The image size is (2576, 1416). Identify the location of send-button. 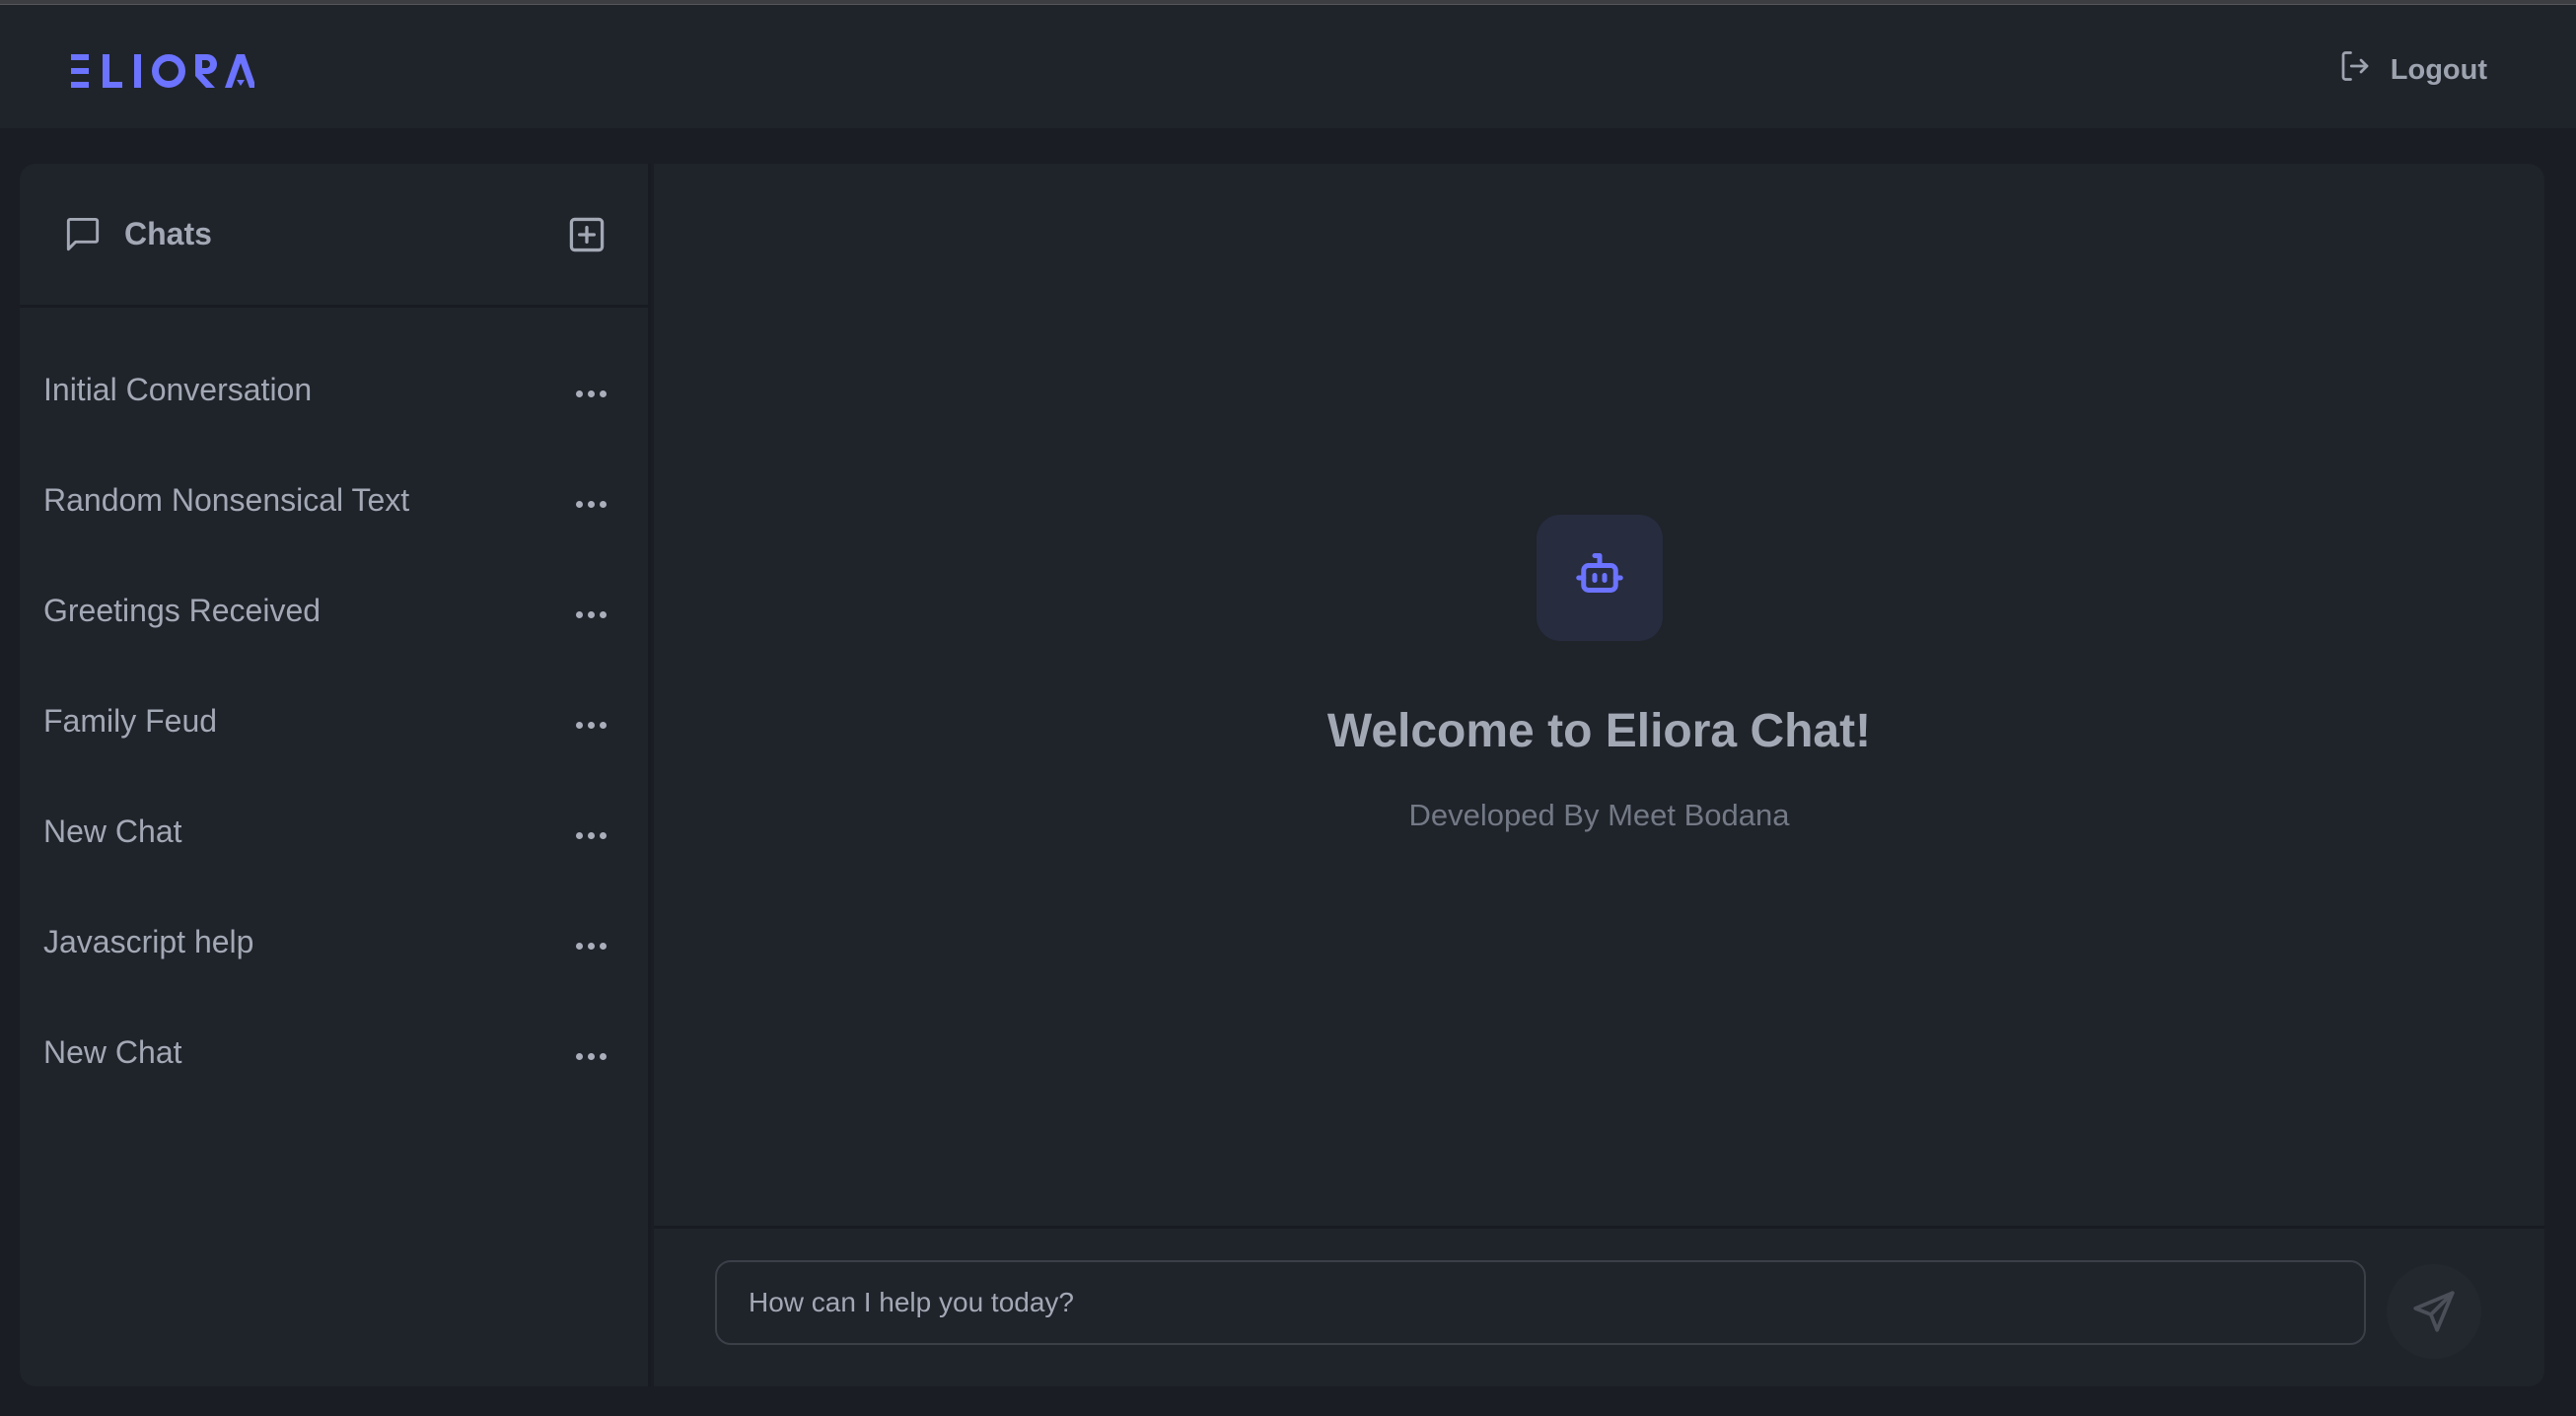
(2434, 1312).